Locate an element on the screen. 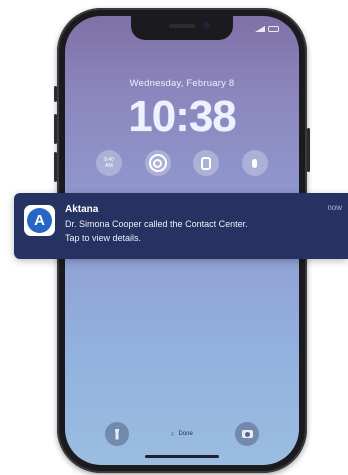 This screenshot has width=348, height=475. volume-up-button is located at coordinates (55, 129).